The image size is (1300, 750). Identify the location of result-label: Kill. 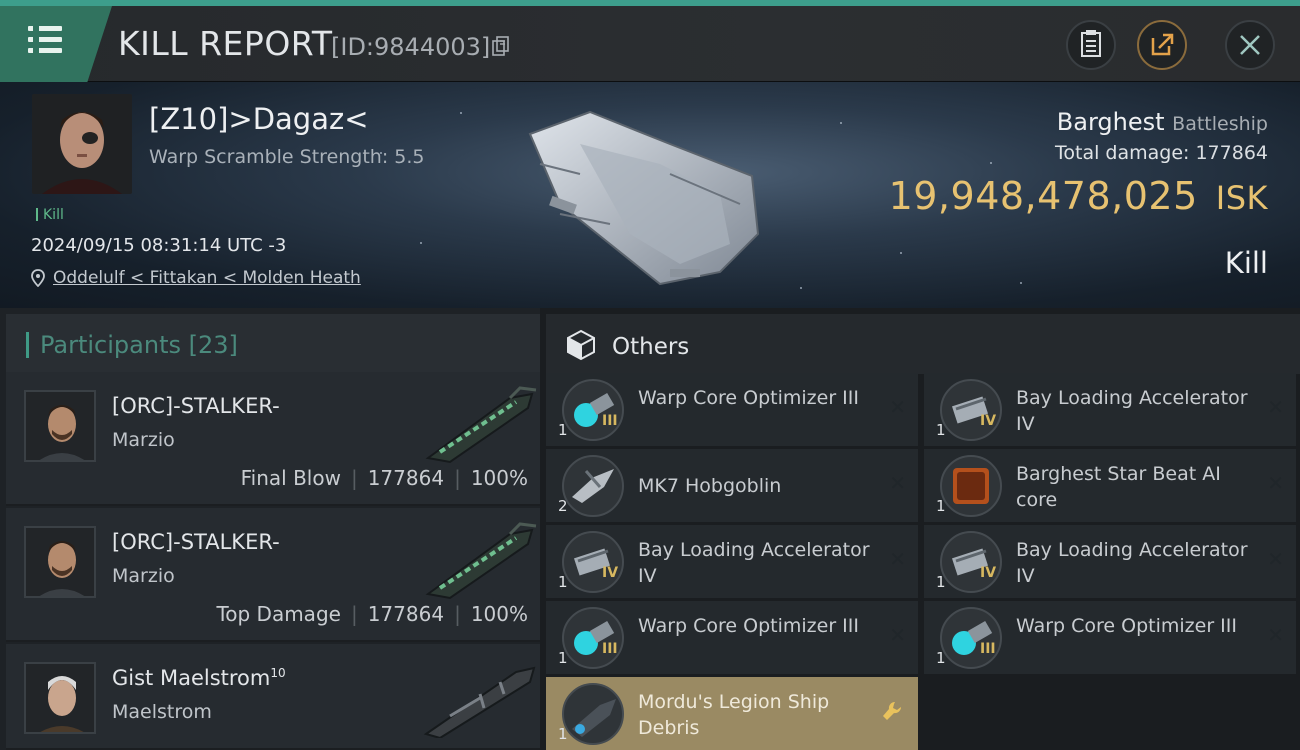
(1246, 263).